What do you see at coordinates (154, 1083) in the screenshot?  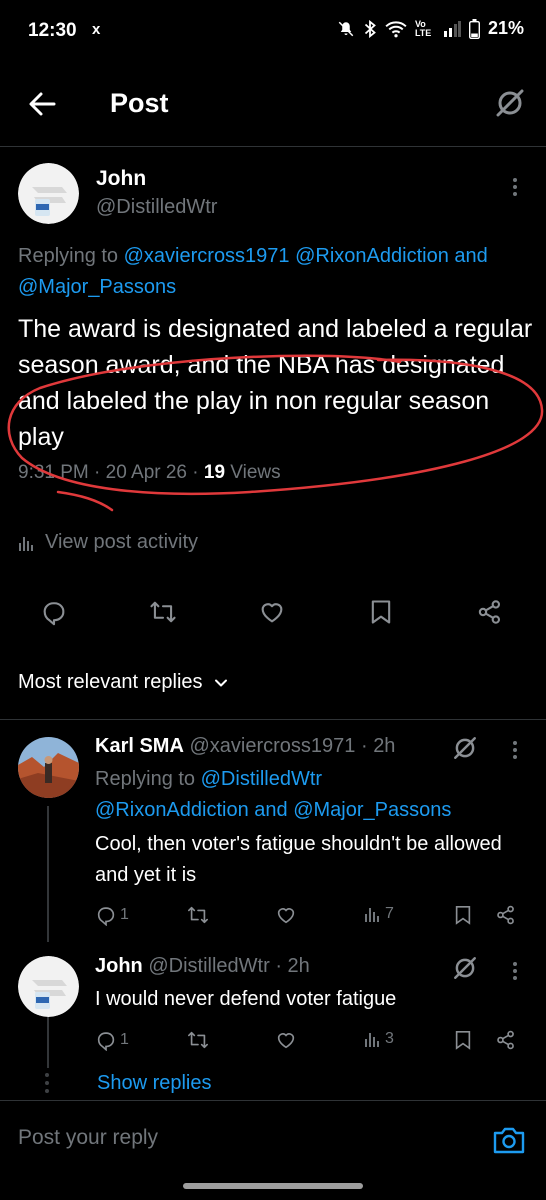 I see `show-replies-link: Show replies` at bounding box center [154, 1083].